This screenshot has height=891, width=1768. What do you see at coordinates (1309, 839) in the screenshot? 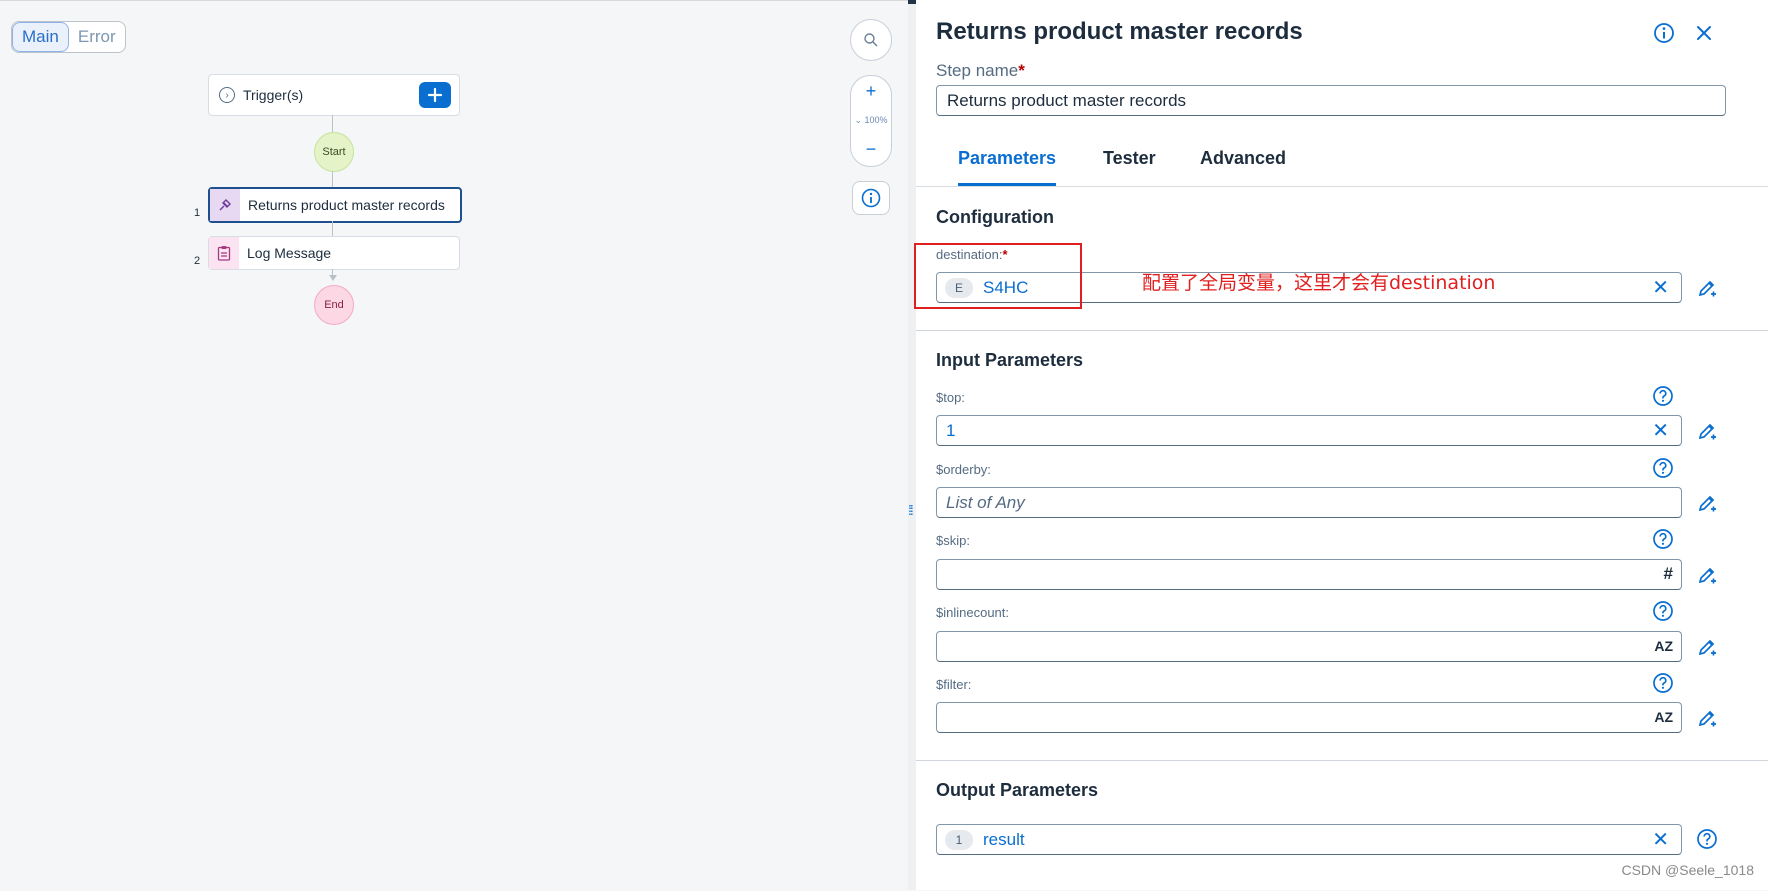
I see `output-result-input: 1 result ✕` at bounding box center [1309, 839].